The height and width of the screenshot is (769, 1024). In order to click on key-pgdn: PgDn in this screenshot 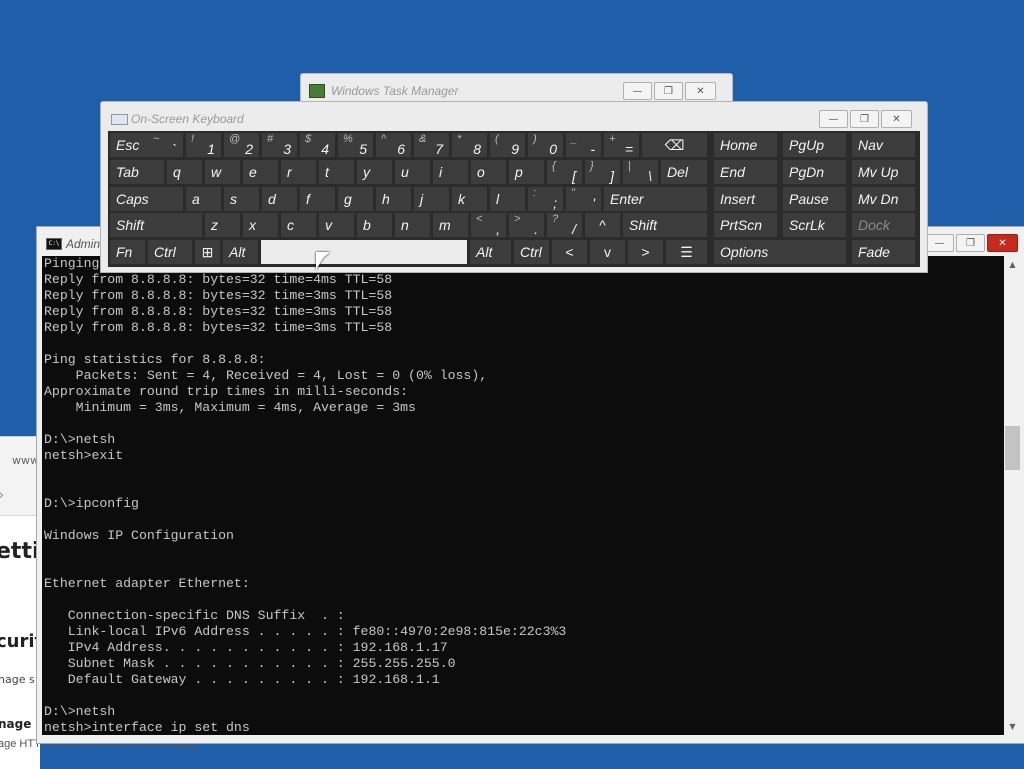, I will do `click(814, 172)`.